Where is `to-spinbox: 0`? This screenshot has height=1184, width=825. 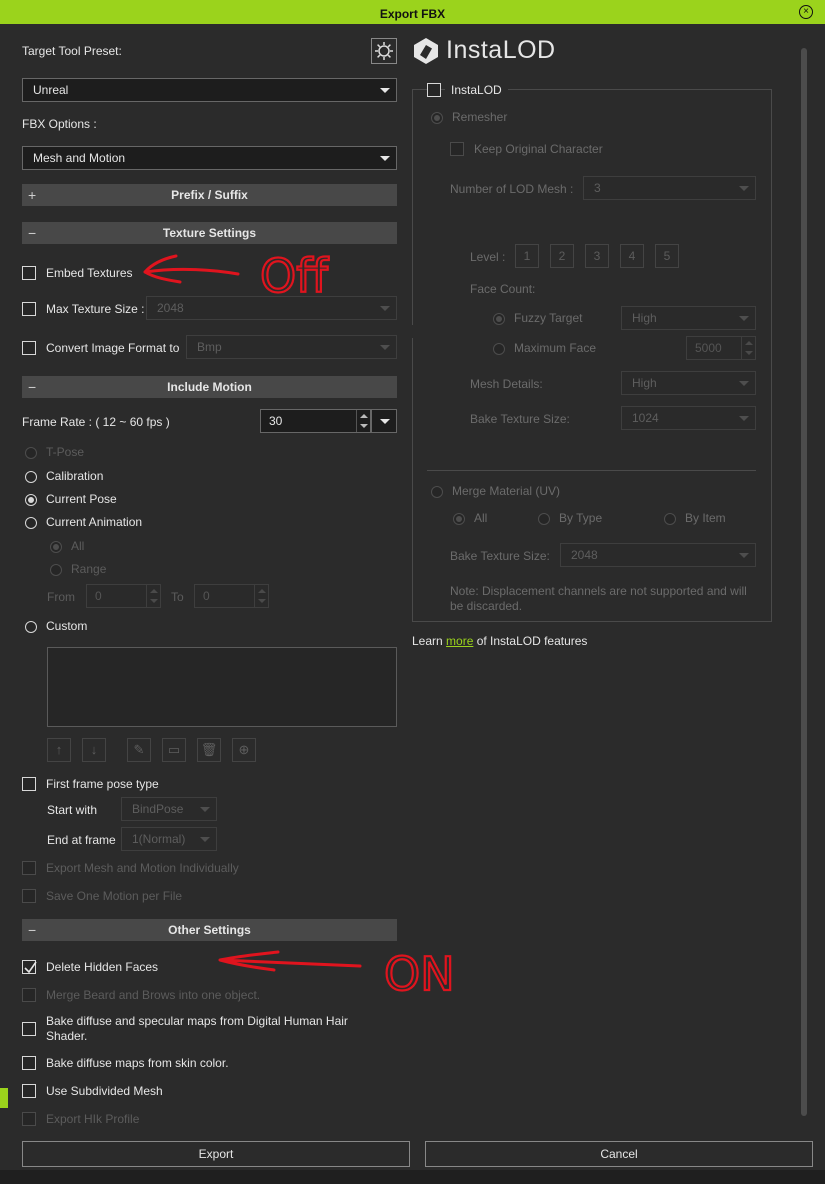
to-spinbox: 0 is located at coordinates (231, 596).